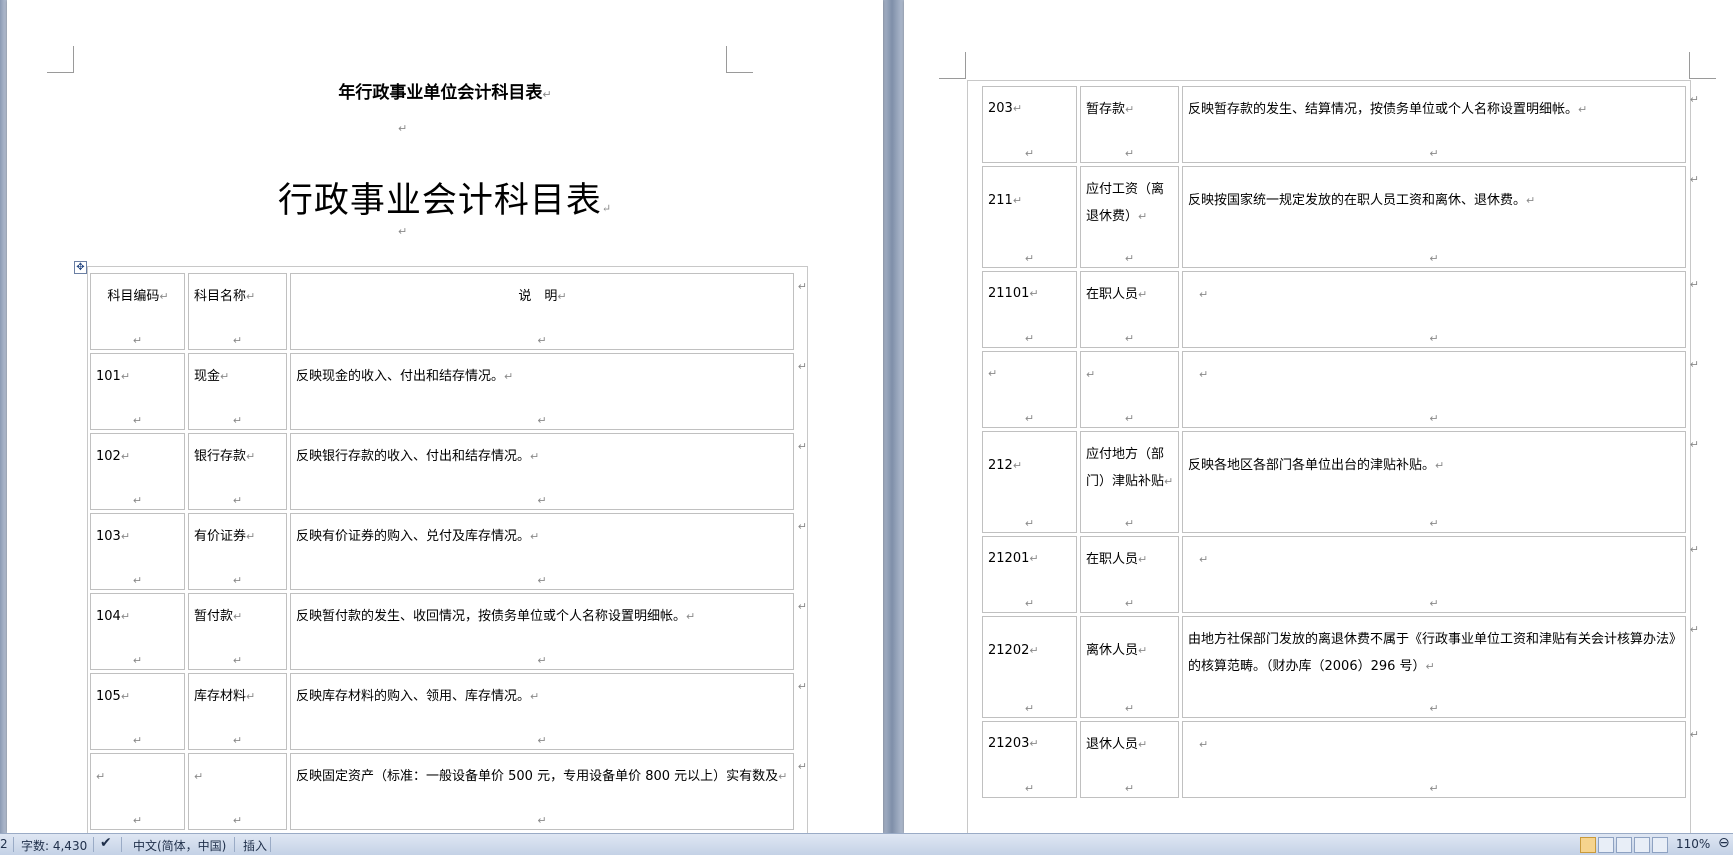 This screenshot has height=855, width=1733. Describe the element at coordinates (4, 844) in the screenshot. I see `page-number-status: 2` at that location.